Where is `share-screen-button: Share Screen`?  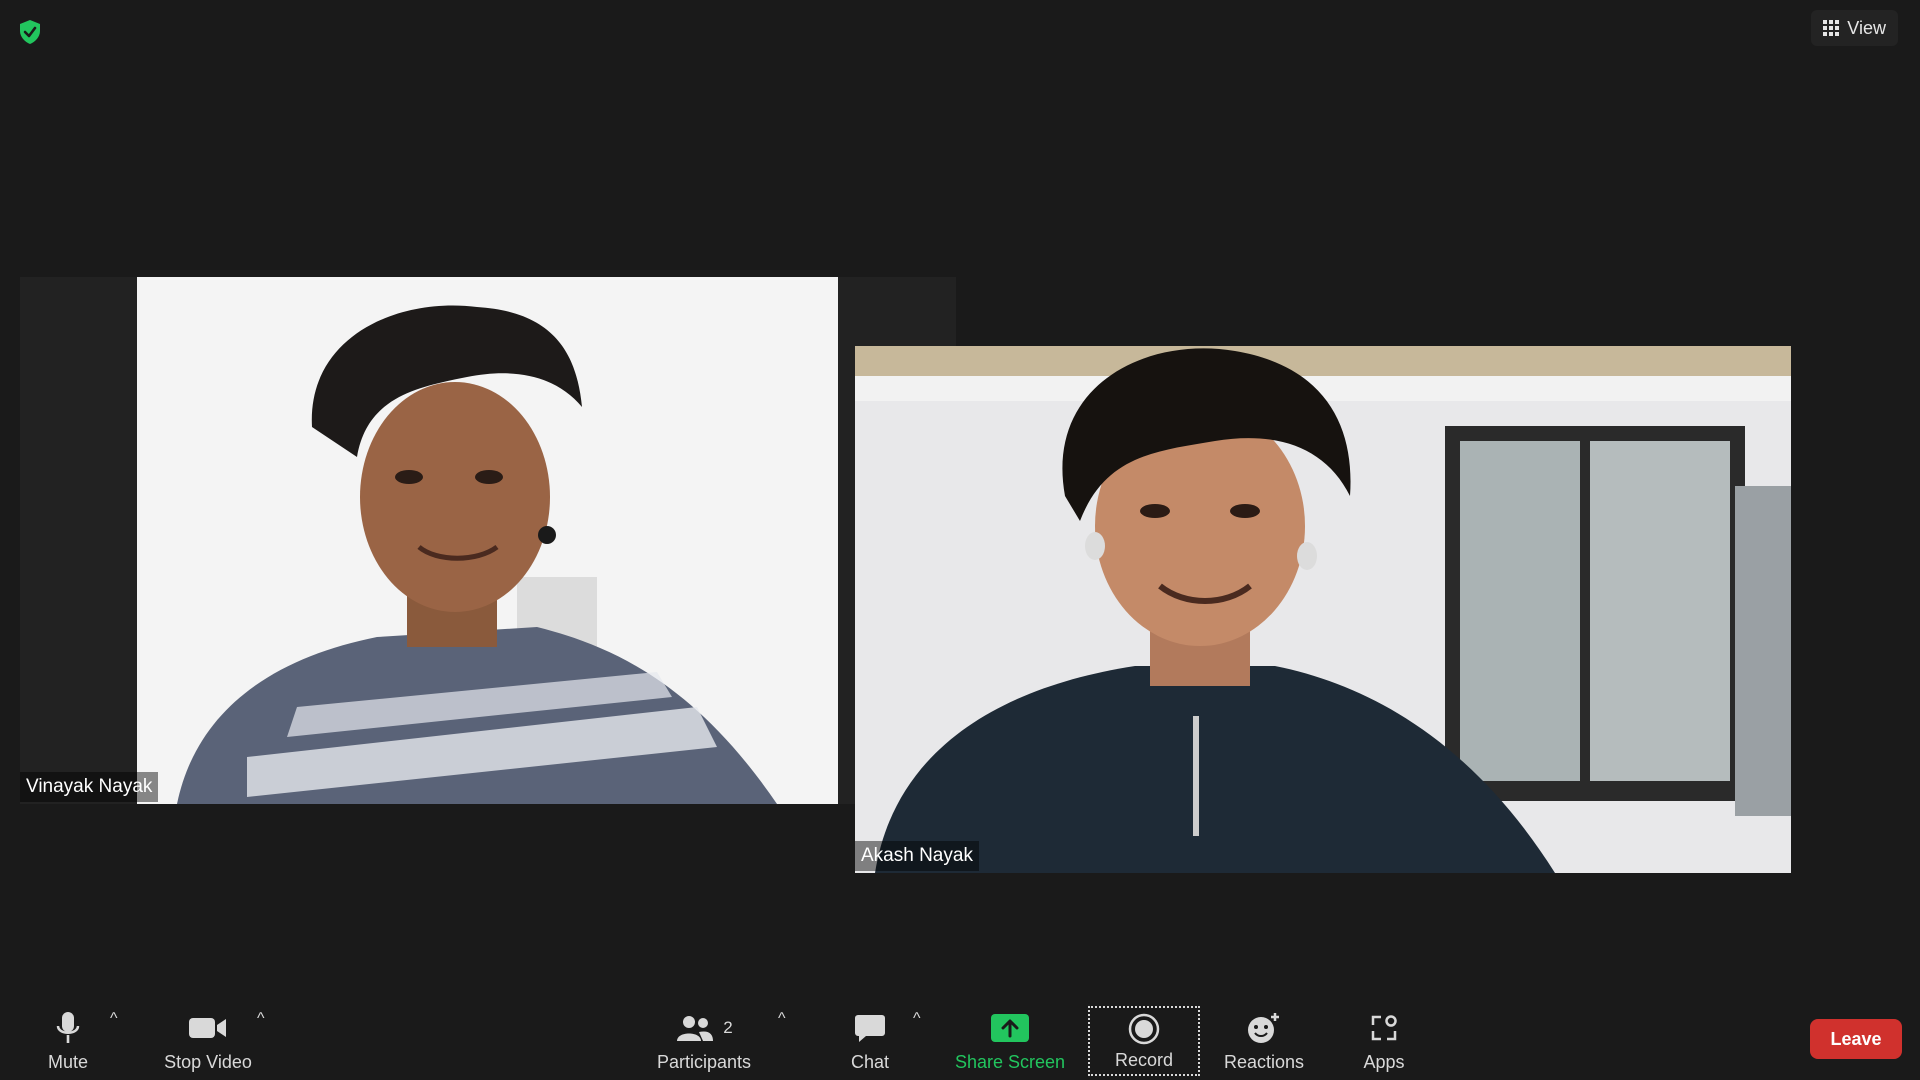
share-screen-button: Share Screen is located at coordinates (1010, 1035).